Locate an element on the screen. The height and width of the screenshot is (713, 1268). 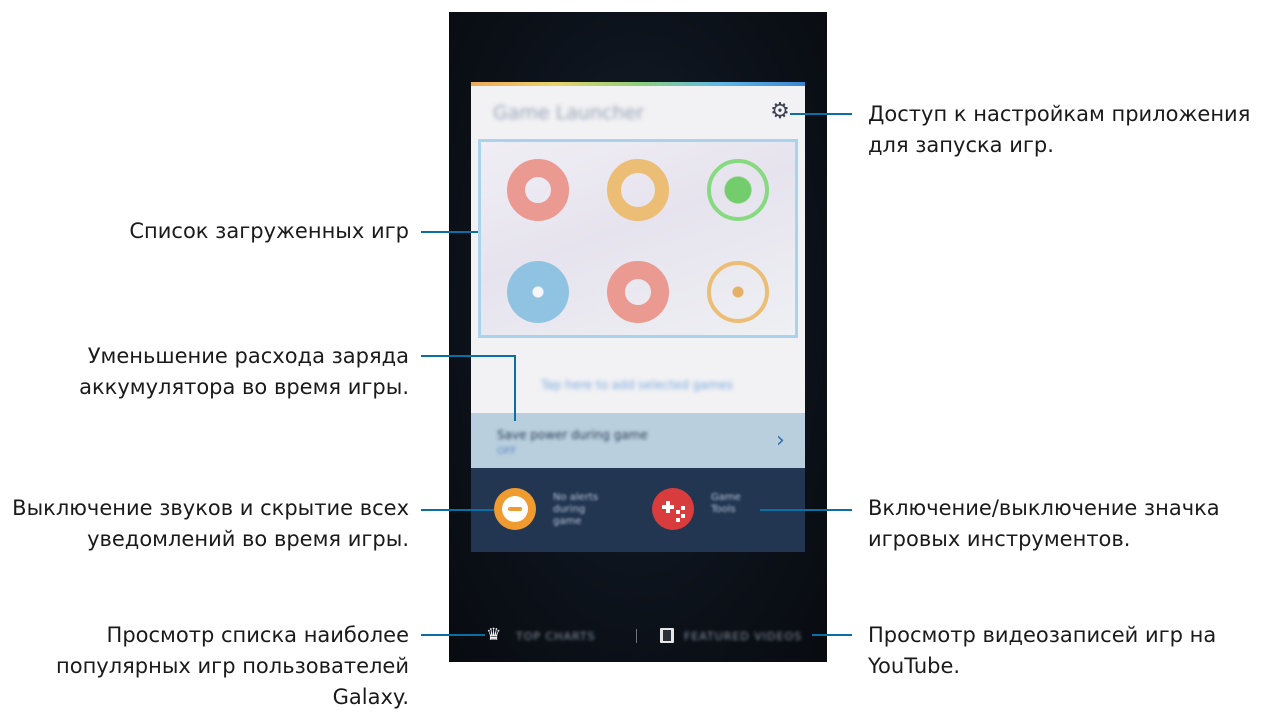
game-tools-button is located at coordinates (673, 509).